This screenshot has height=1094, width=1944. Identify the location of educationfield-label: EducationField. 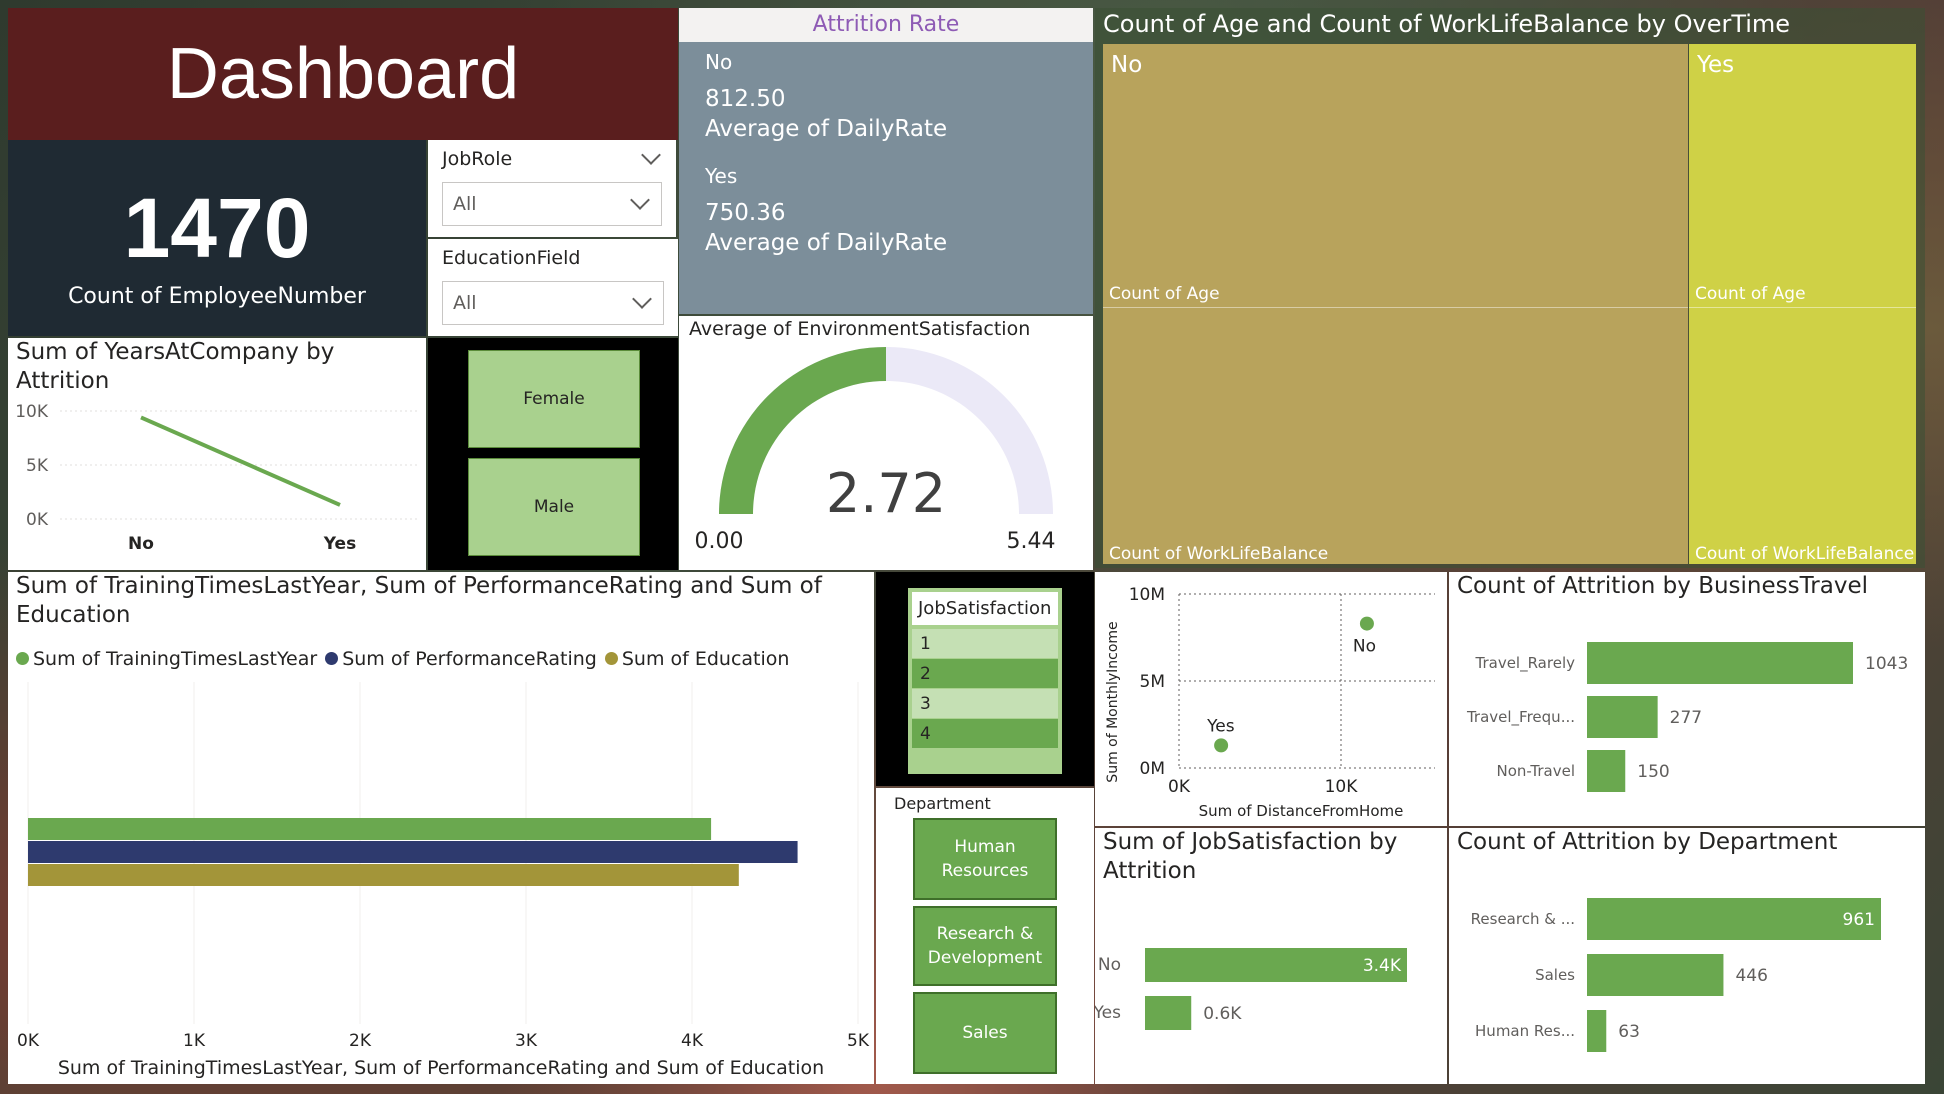
(511, 258).